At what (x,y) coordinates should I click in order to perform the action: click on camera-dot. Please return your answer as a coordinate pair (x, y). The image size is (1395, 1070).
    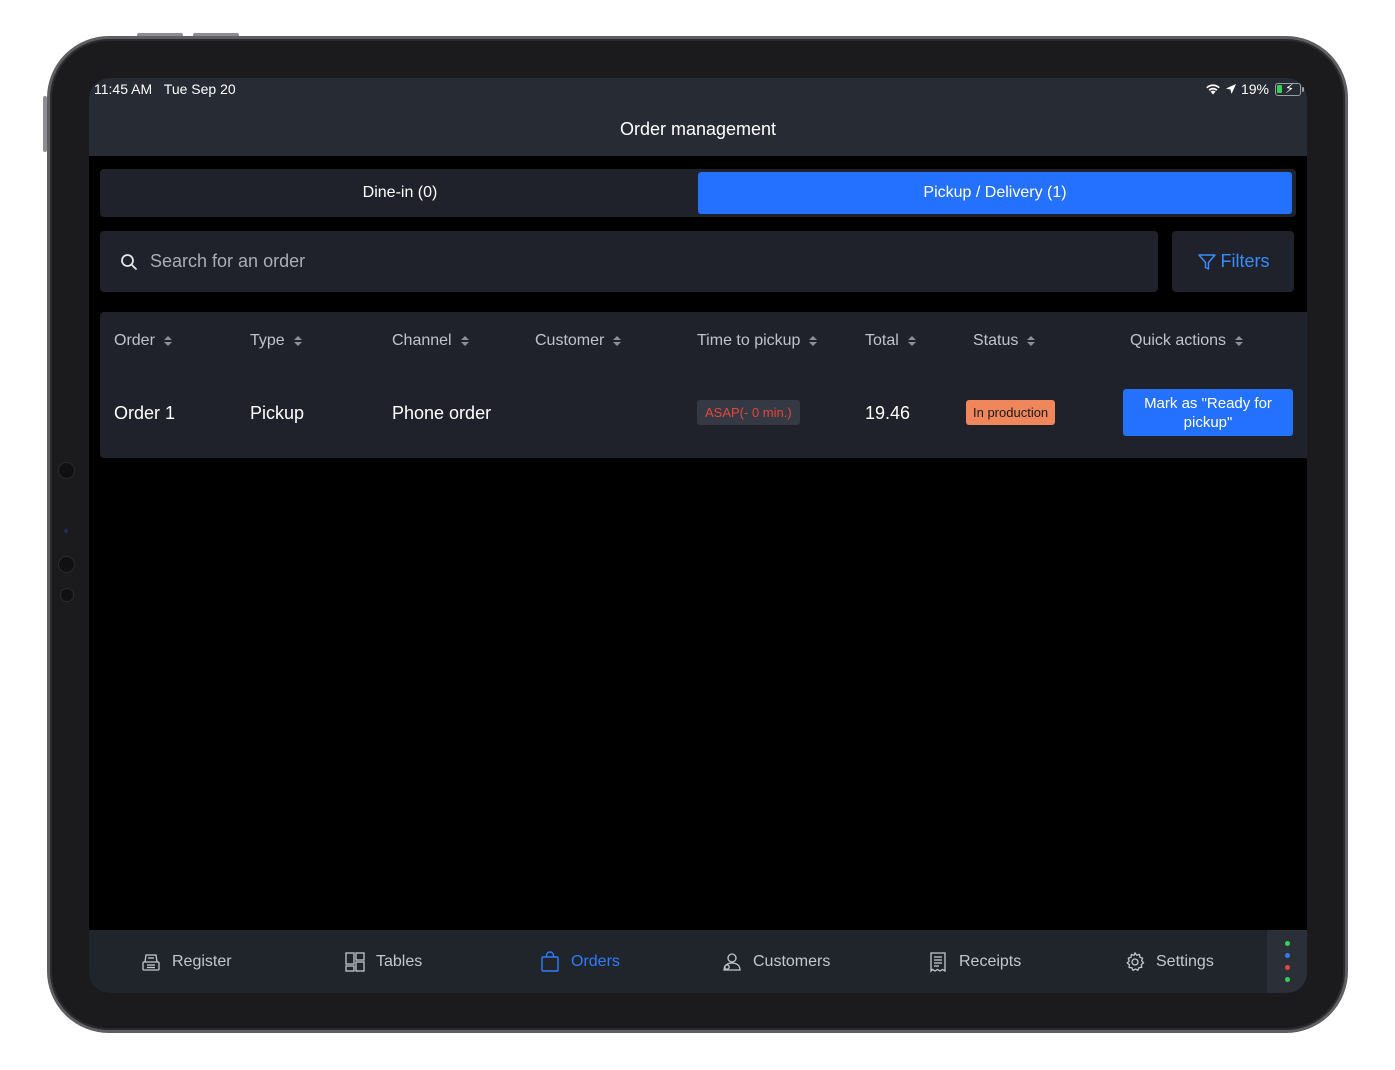
    Looking at the image, I should click on (66, 470).